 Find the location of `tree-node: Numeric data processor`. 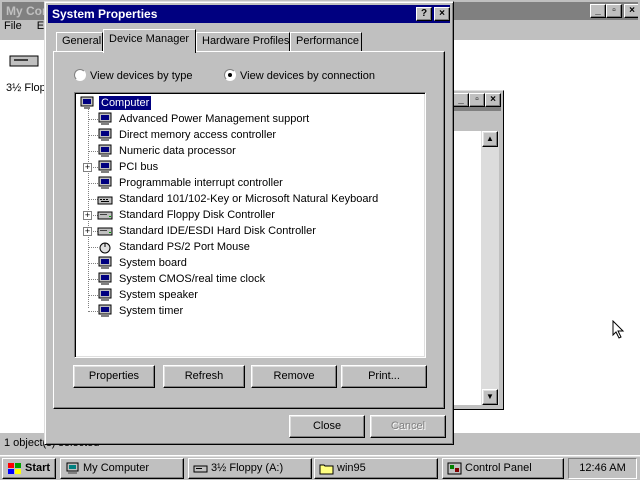

tree-node: Numeric data processor is located at coordinates (252, 151).